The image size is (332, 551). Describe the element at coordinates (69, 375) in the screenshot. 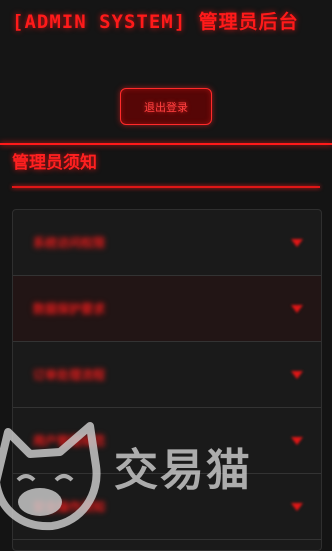

I see `accordion-item-label: 订单处理流程` at that location.